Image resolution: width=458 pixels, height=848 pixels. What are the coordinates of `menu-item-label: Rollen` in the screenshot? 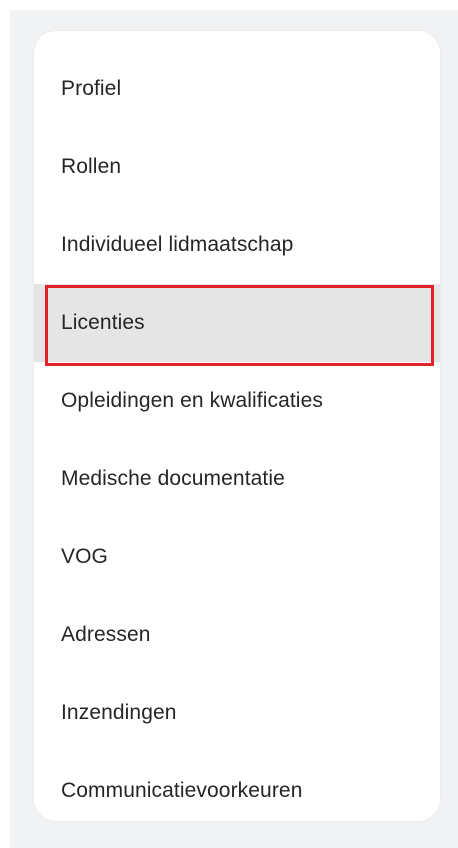 It's located at (91, 166).